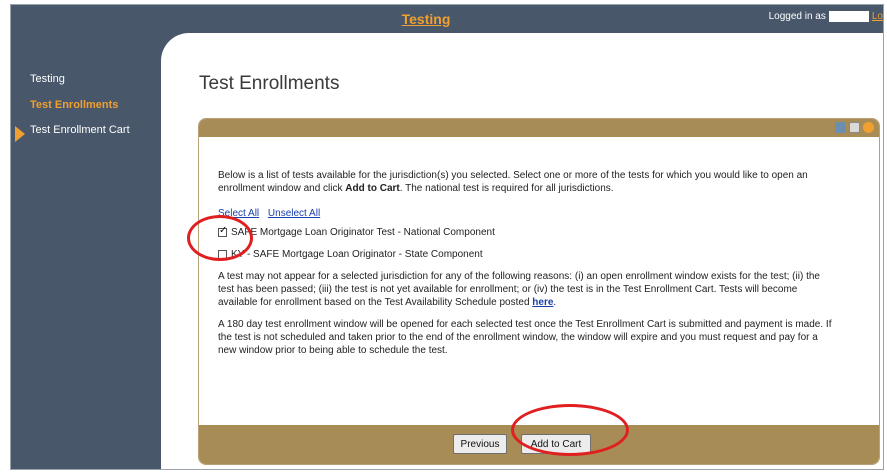  What do you see at coordinates (877, 16) in the screenshot?
I see `logout-link: Lo` at bounding box center [877, 16].